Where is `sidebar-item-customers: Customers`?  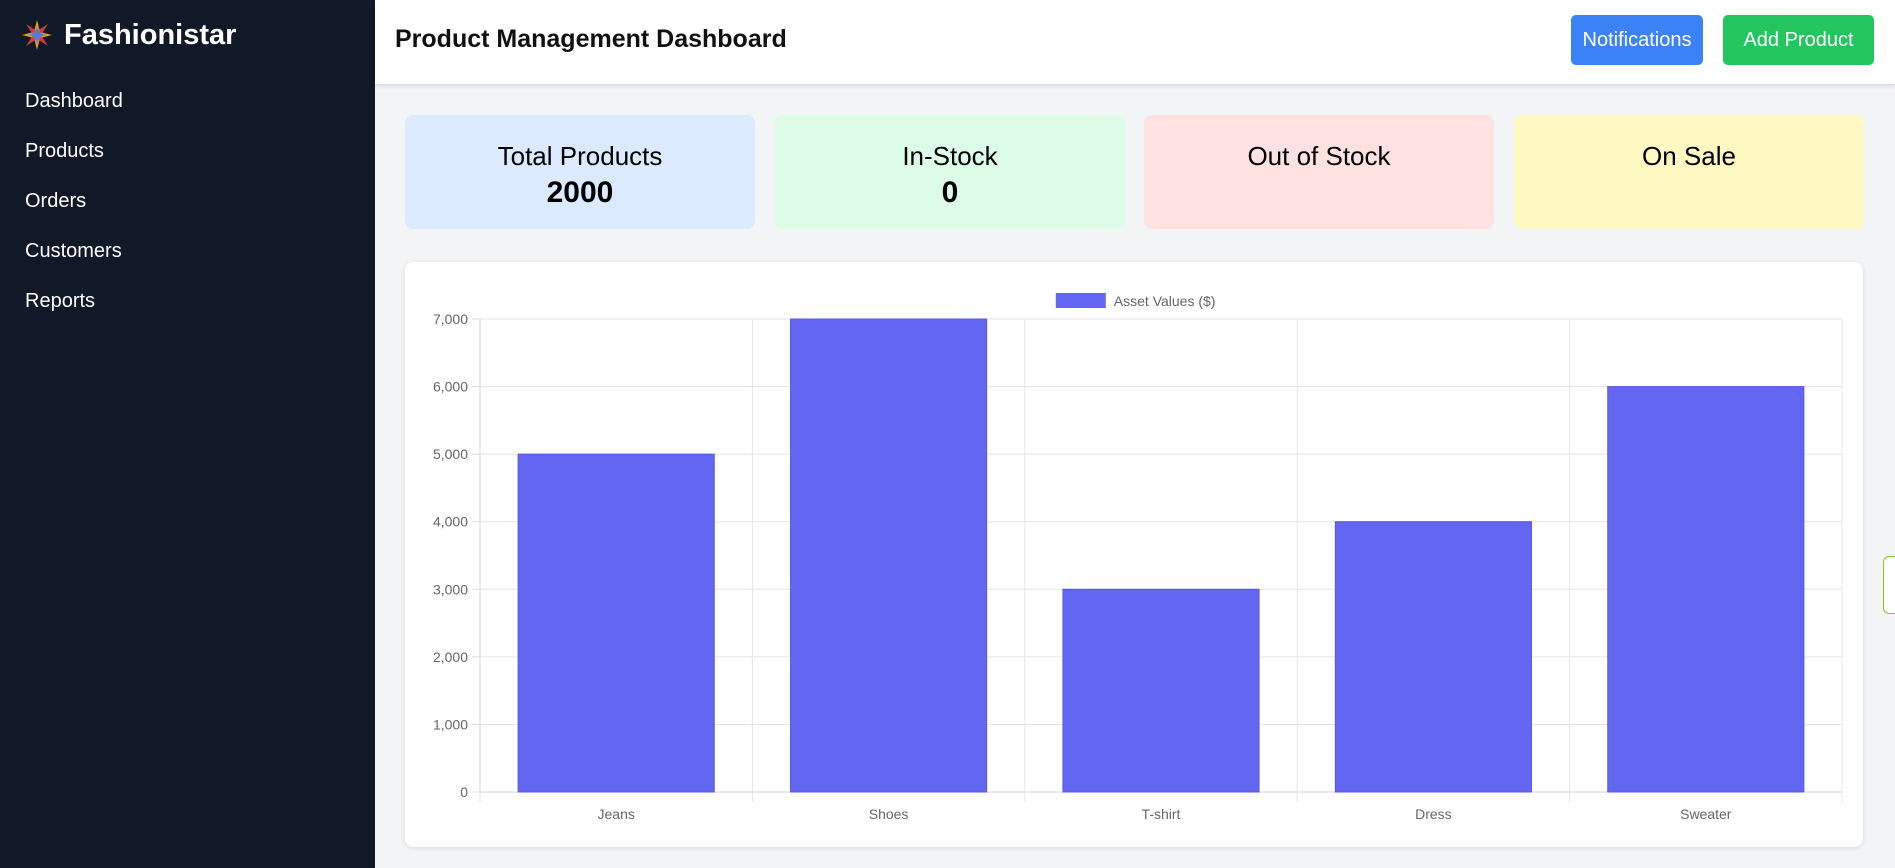
sidebar-item-customers: Customers is located at coordinates (74, 257).